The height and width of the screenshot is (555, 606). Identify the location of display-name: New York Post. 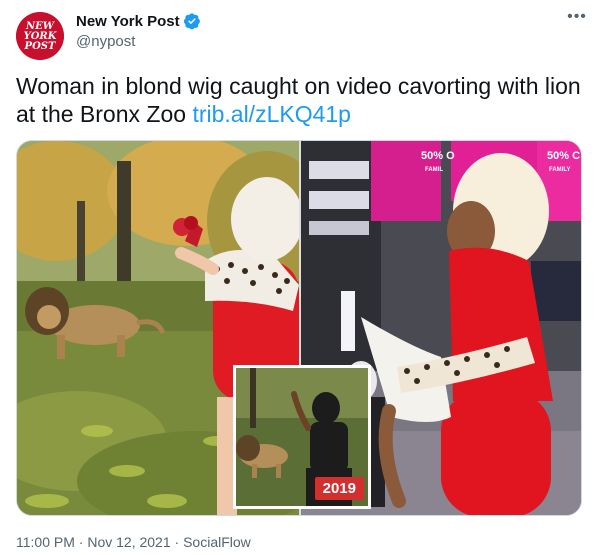
(128, 21).